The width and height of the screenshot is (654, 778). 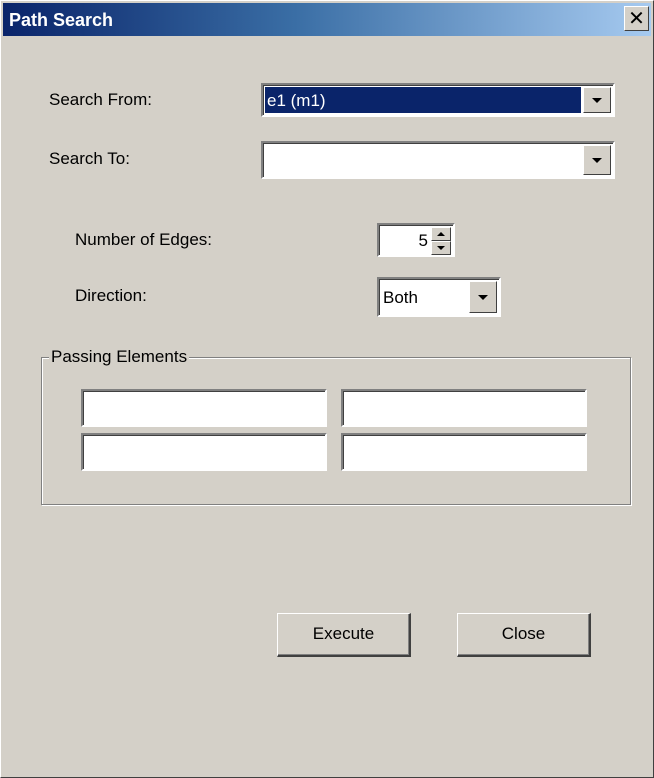 I want to click on chevron-up-icon, so click(x=441, y=234).